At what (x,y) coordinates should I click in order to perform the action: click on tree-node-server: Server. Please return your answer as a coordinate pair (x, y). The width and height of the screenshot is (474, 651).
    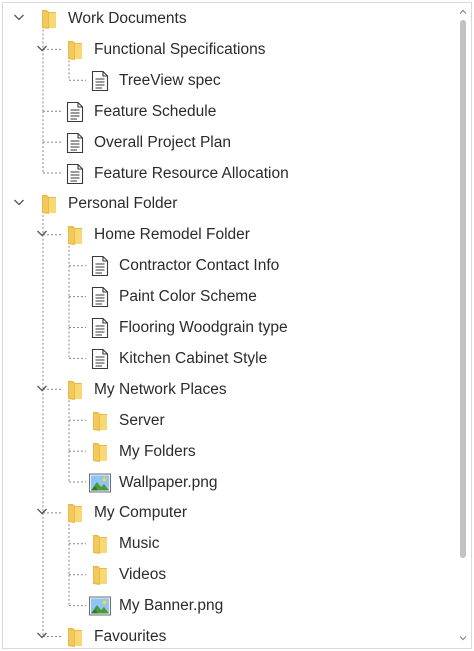
    Looking at the image, I should click on (229, 420).